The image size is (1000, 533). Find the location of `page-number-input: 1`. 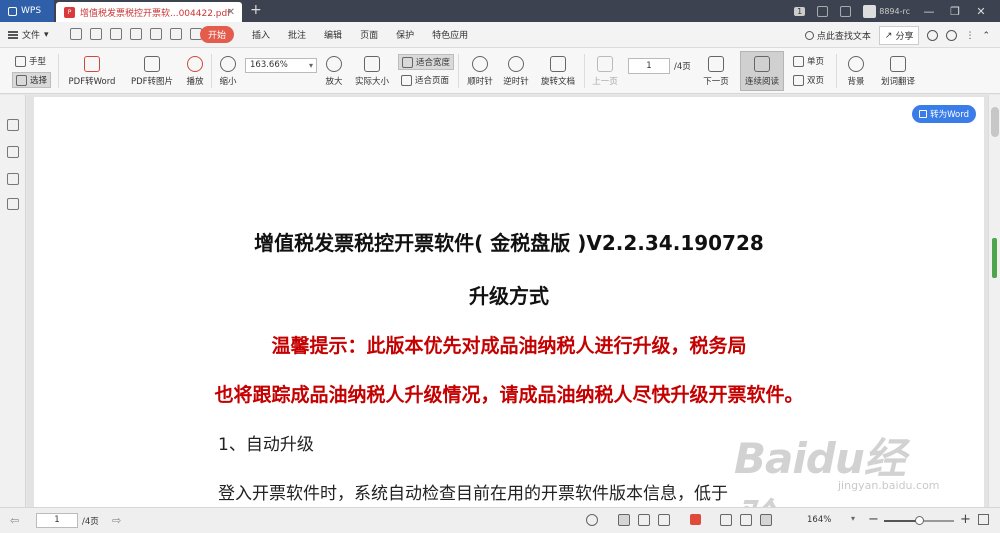

page-number-input: 1 is located at coordinates (649, 66).